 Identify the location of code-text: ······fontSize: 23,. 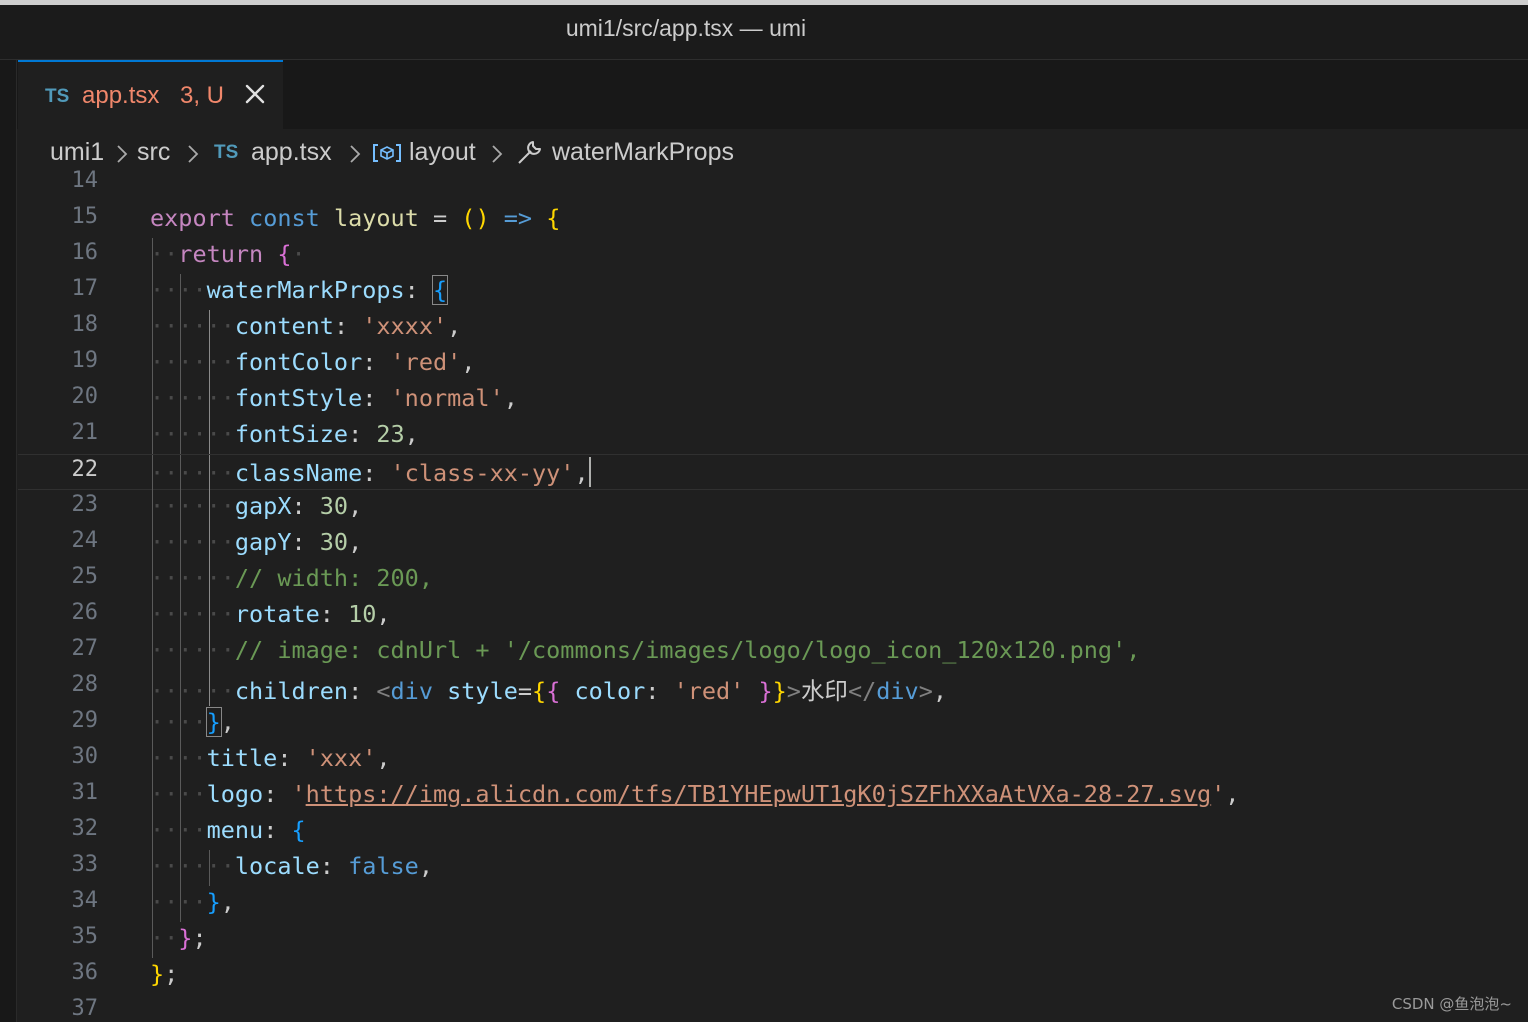
(284, 434).